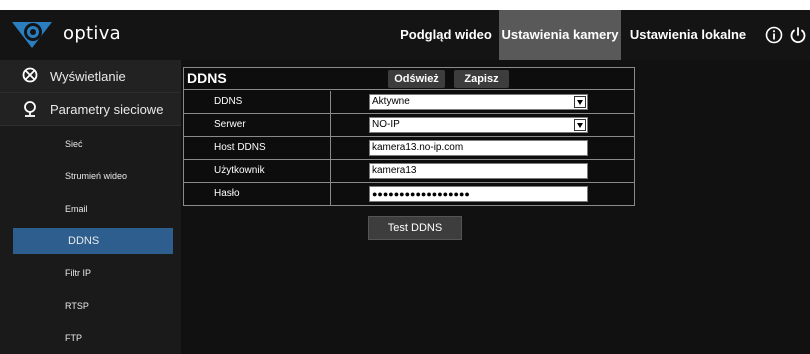 The width and height of the screenshot is (810, 354). I want to click on logo: optiva, so click(85, 35).